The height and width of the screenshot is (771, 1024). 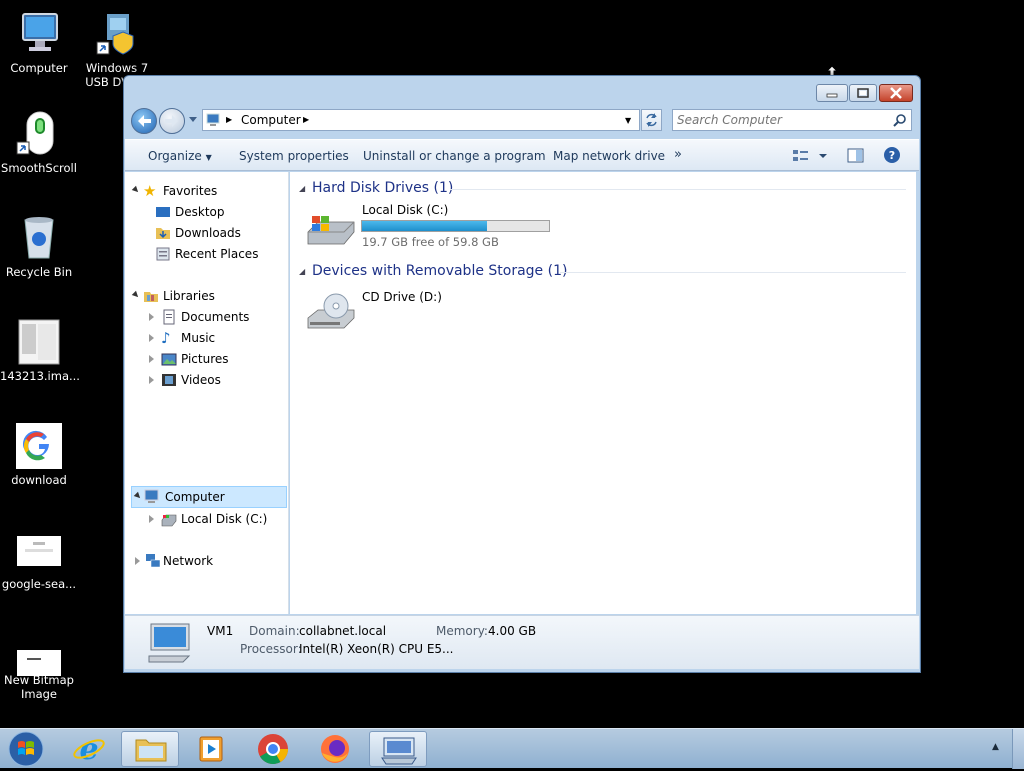 What do you see at coordinates (331, 311) in the screenshot?
I see `cd-drive-icon` at bounding box center [331, 311].